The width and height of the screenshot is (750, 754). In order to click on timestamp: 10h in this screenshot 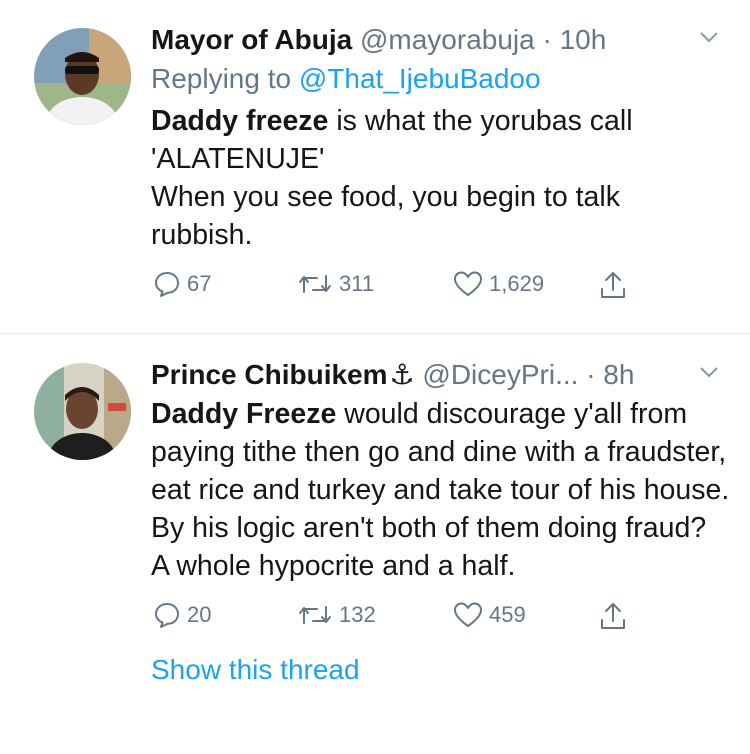, I will do `click(583, 39)`.